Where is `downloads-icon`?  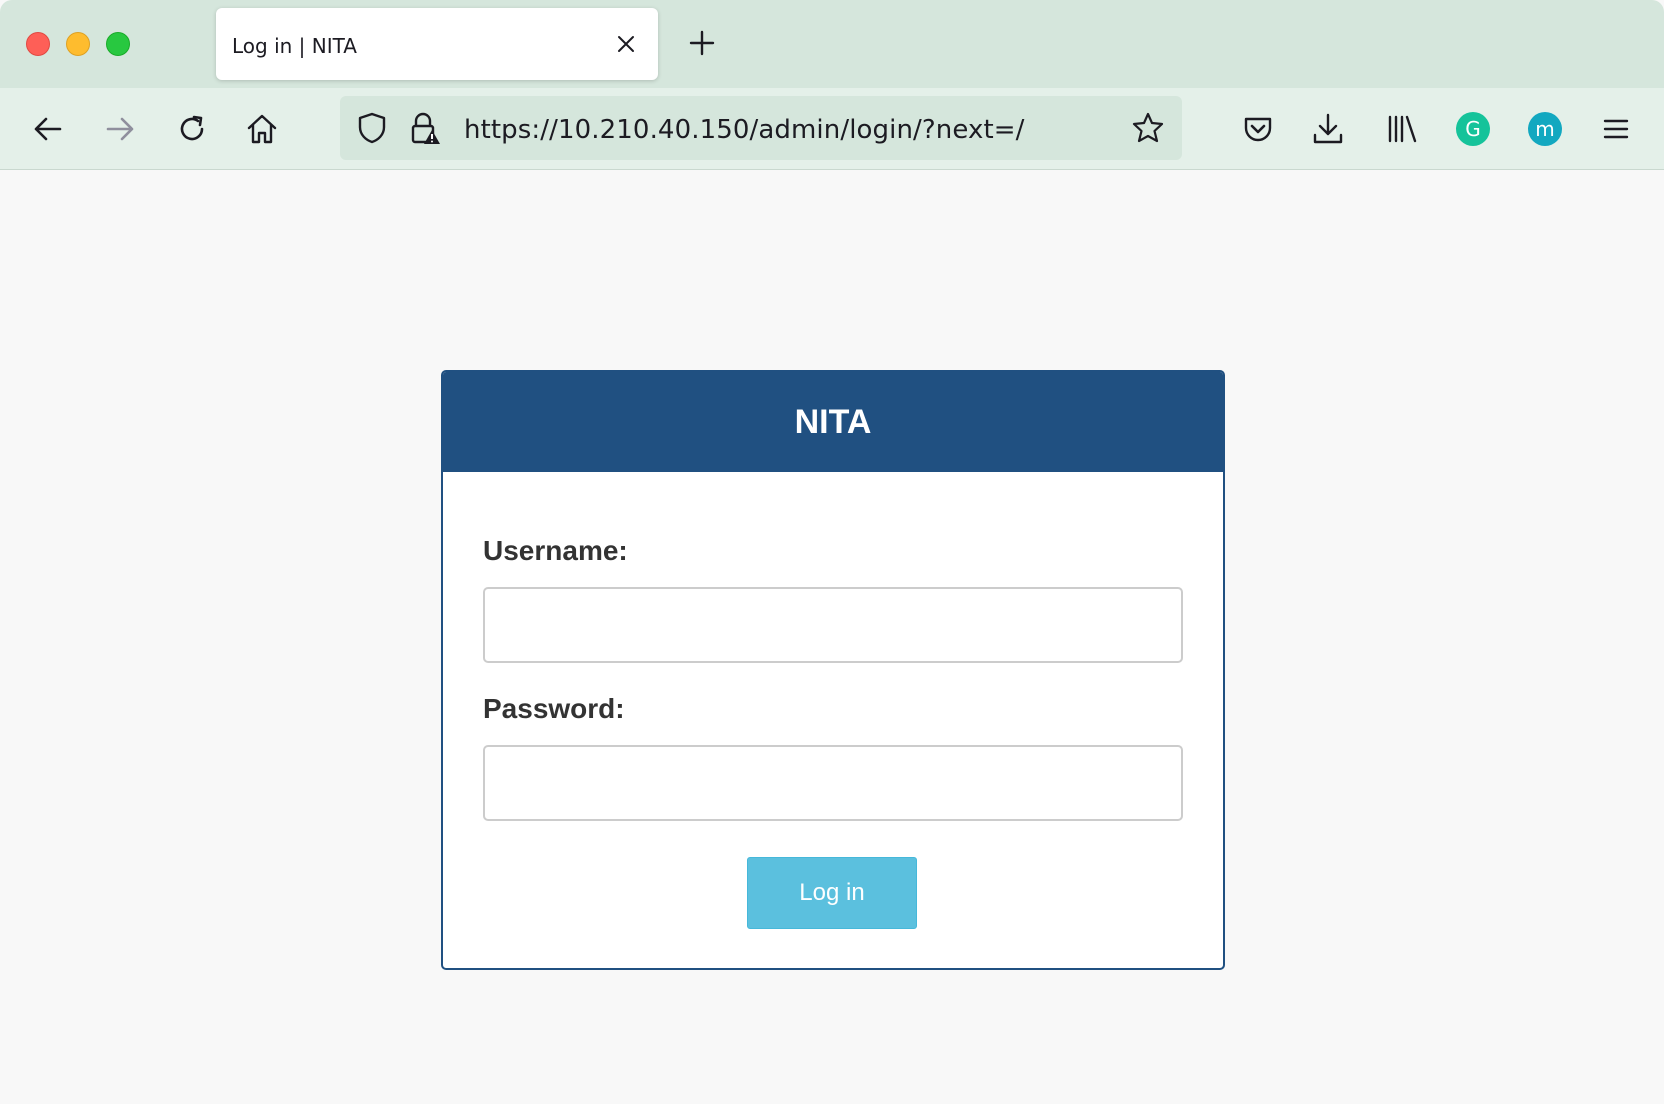
downloads-icon is located at coordinates (1328, 129).